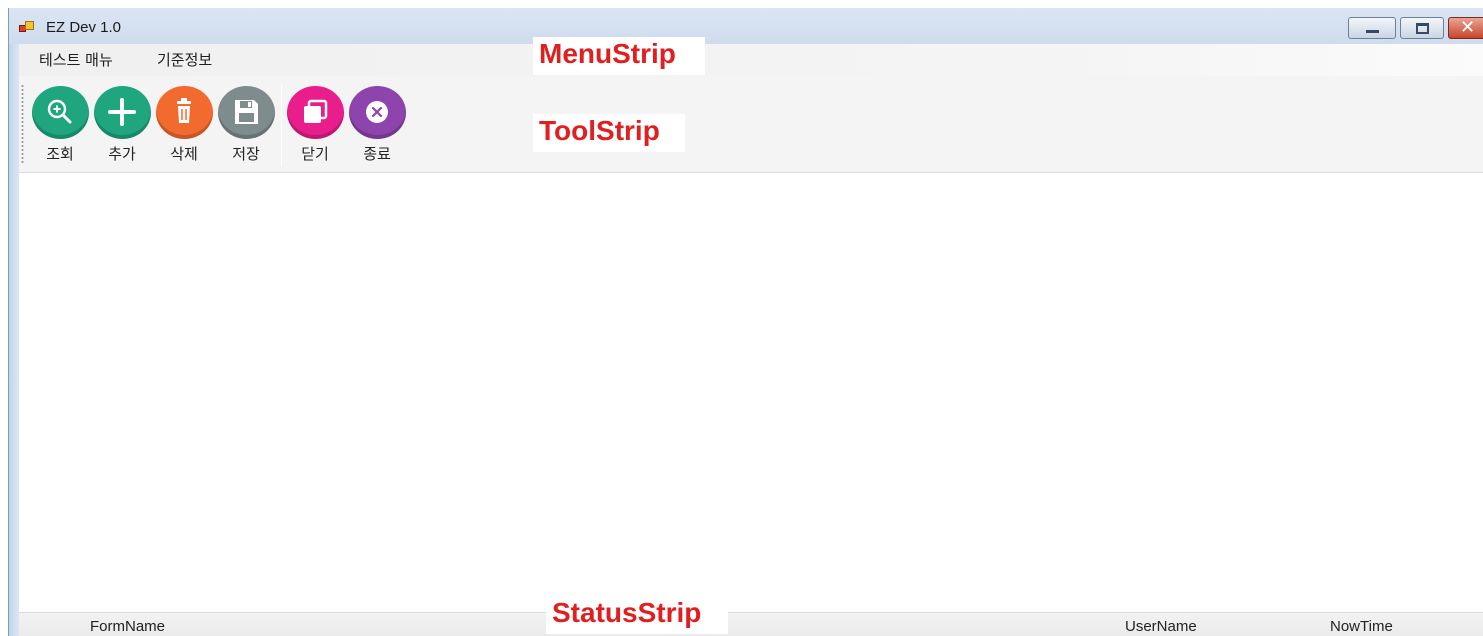 This screenshot has width=1483, height=636. I want to click on windows-app-icon, so click(27, 28).